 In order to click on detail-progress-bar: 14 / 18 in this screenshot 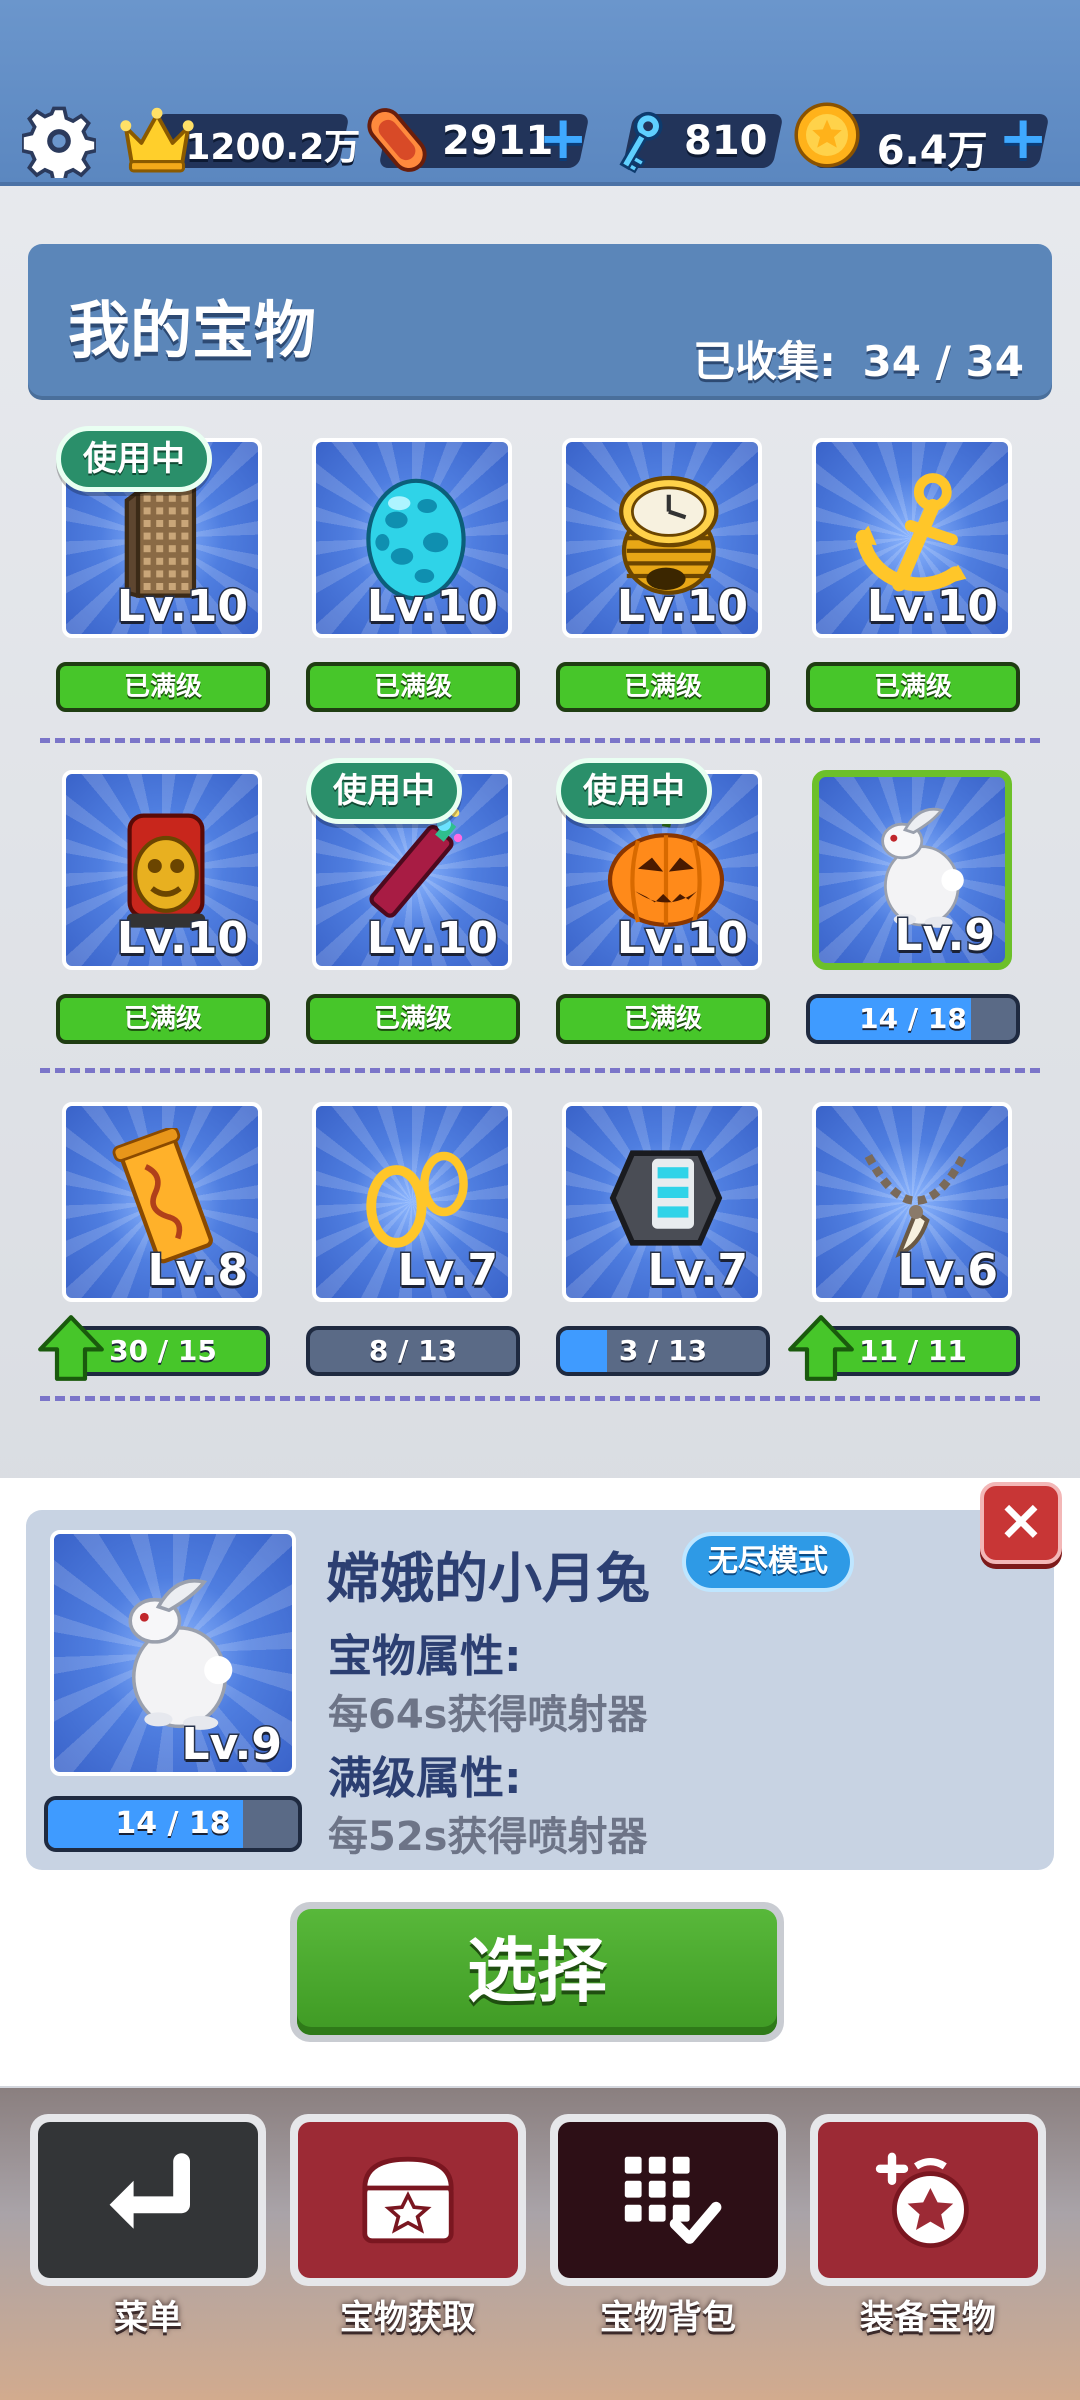, I will do `click(173, 1824)`.